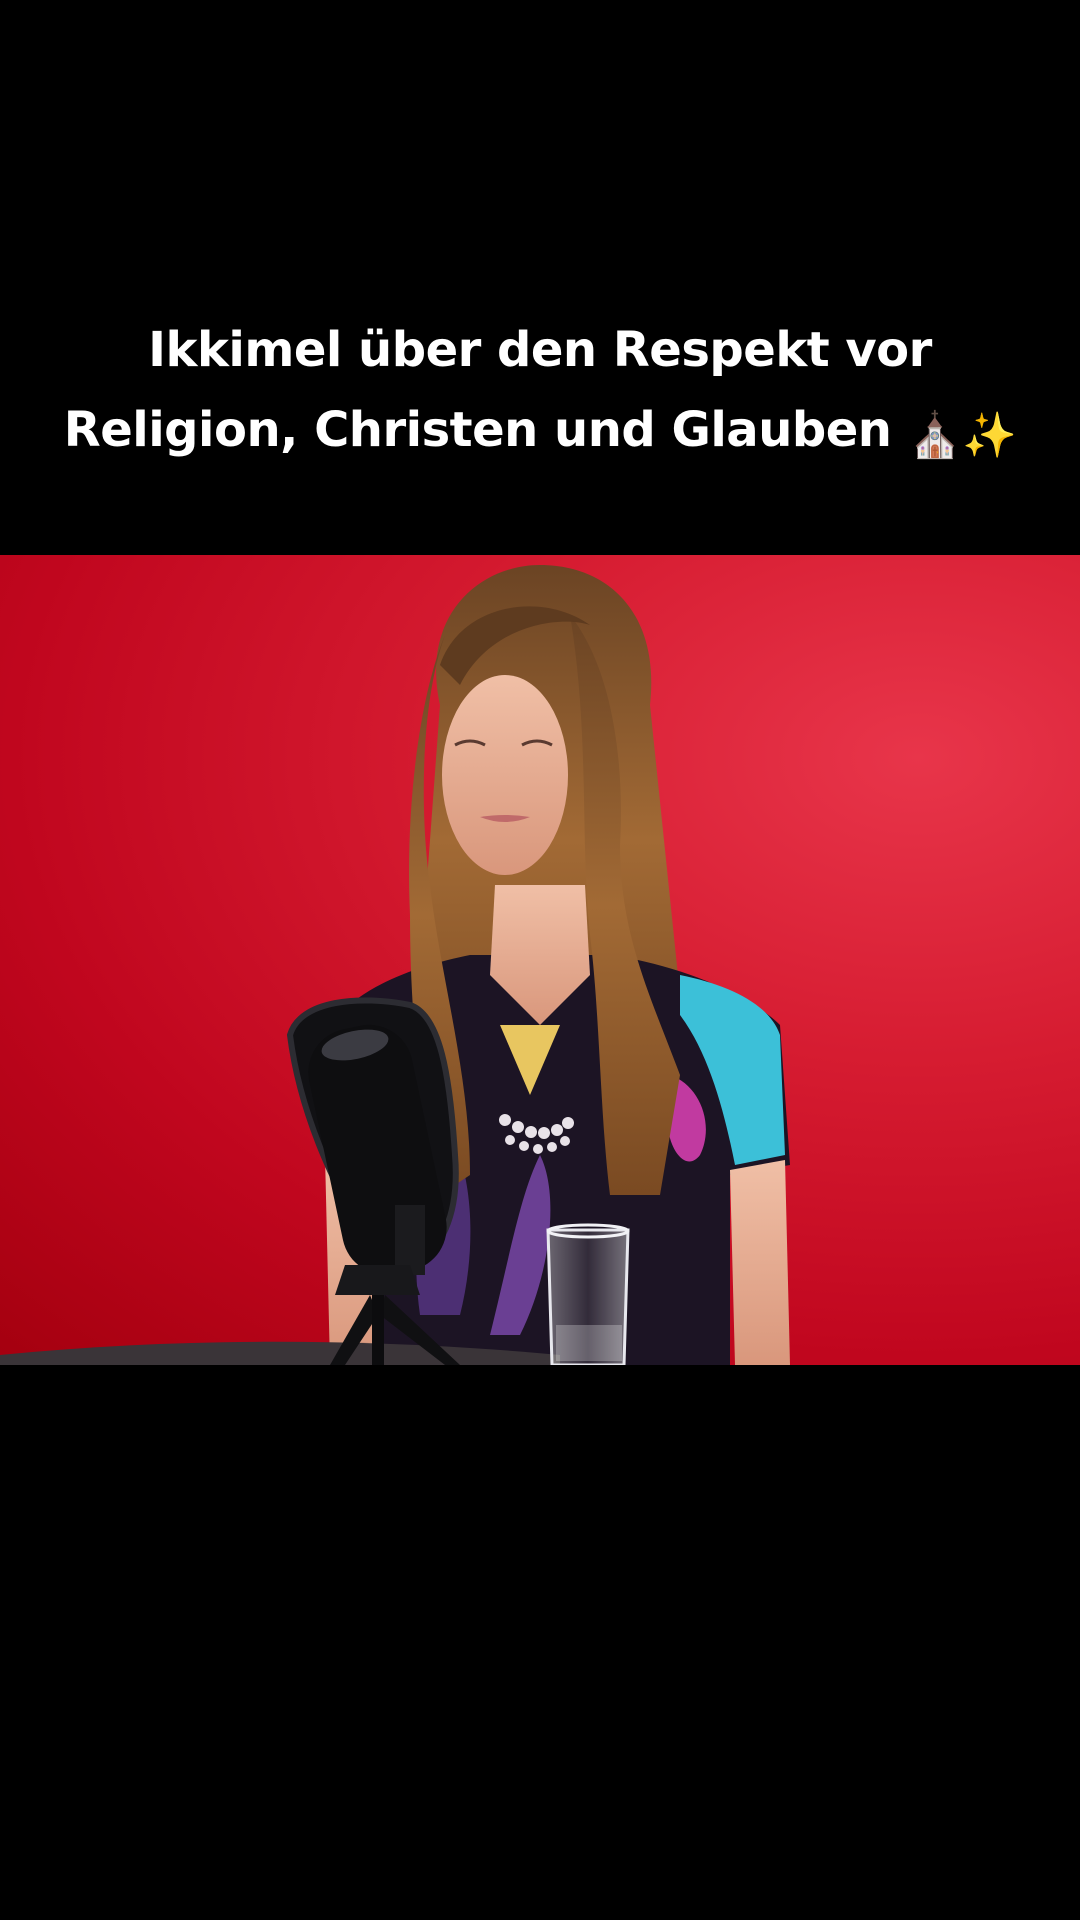 The image size is (1080, 1920). Describe the element at coordinates (760, 1262) in the screenshot. I see `arm-right` at that location.